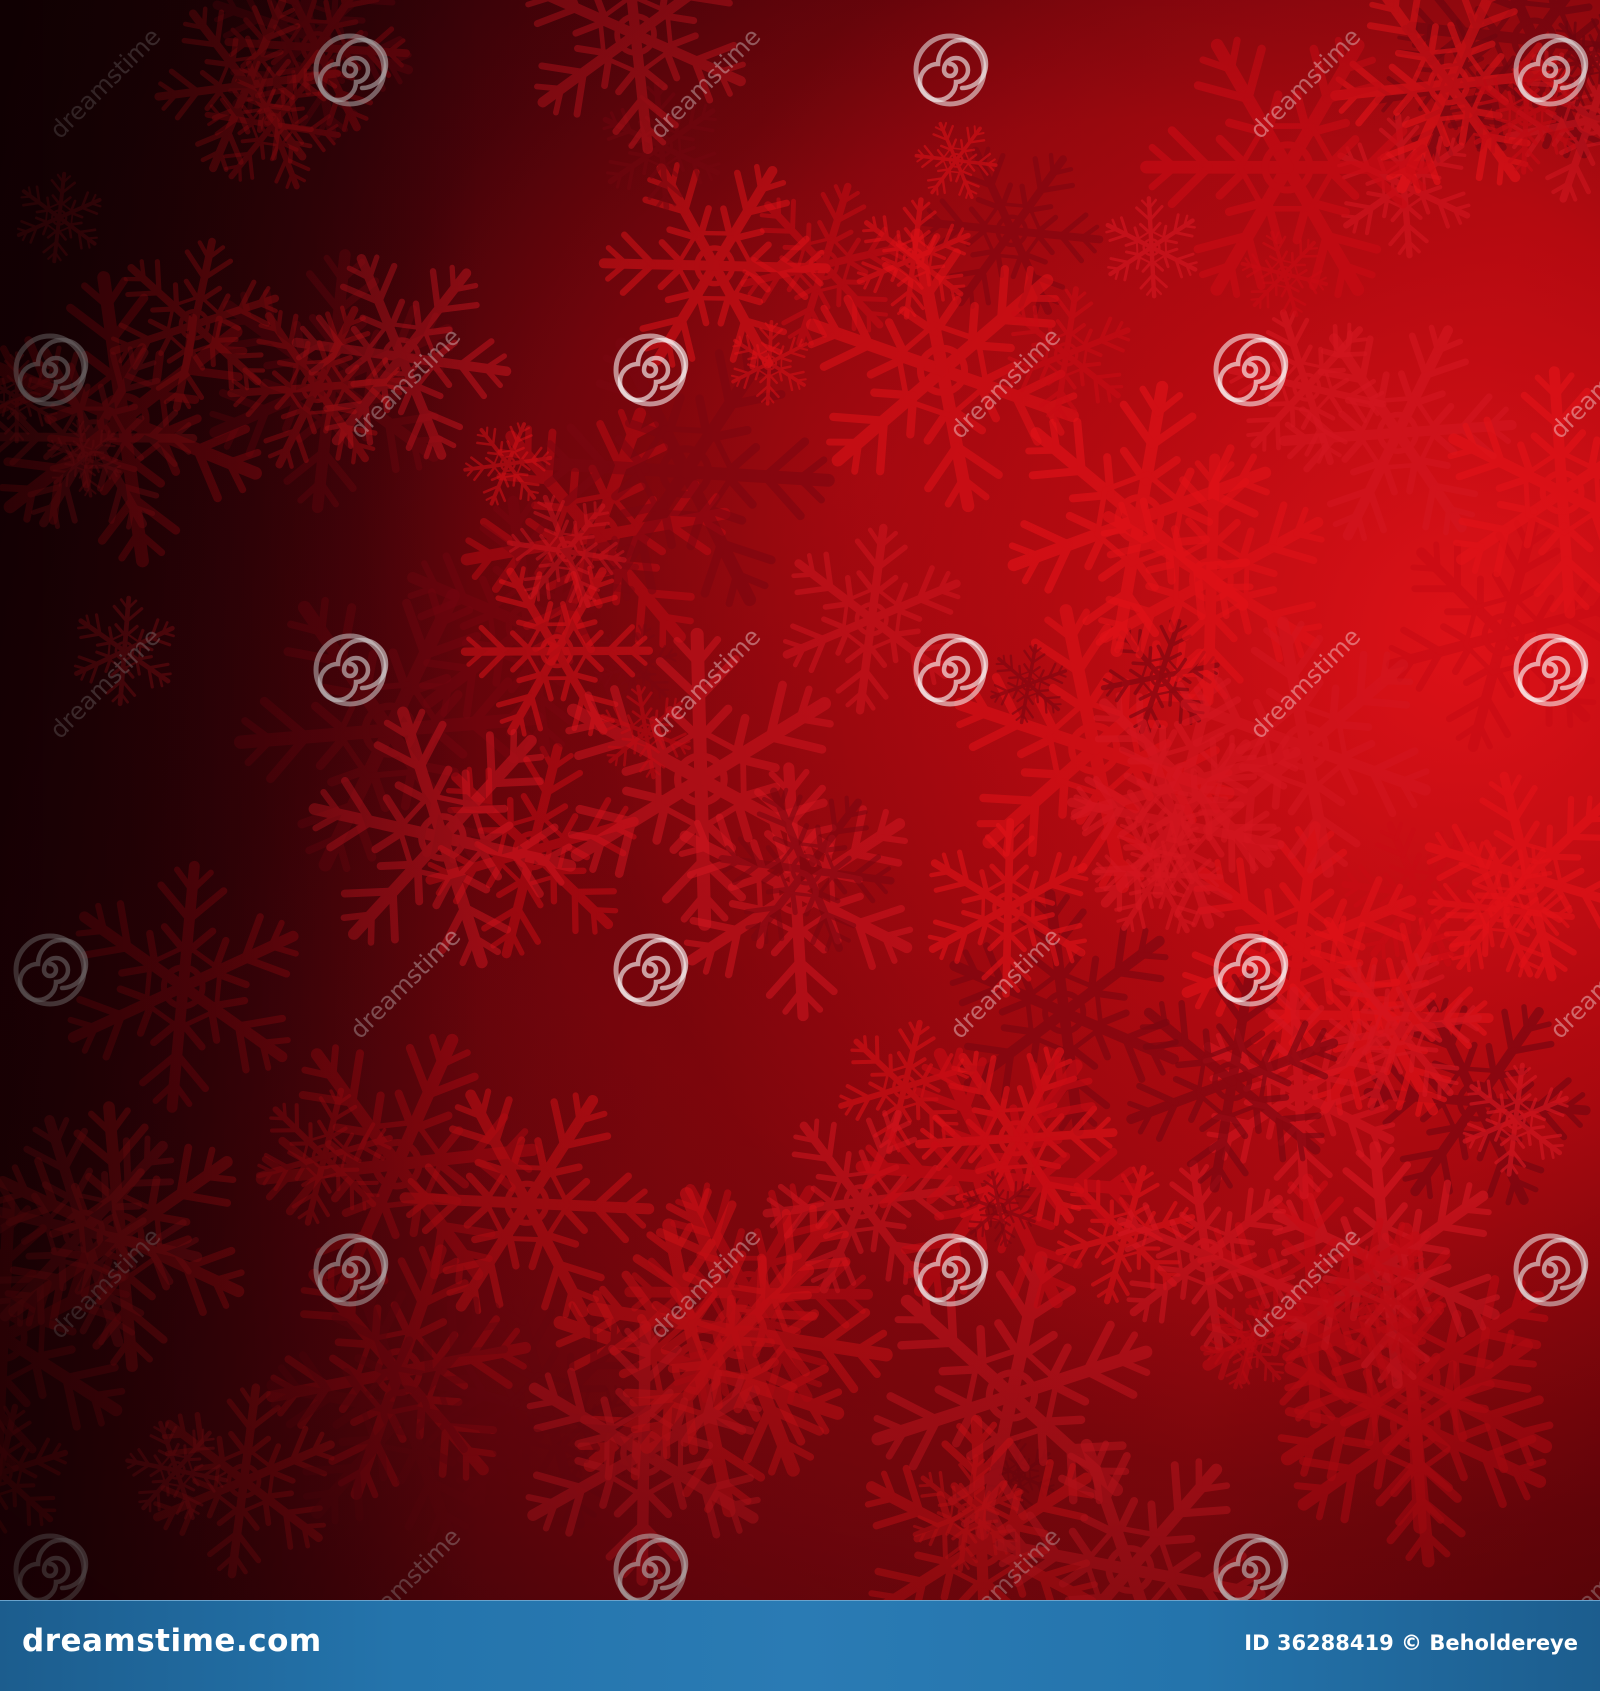 This screenshot has width=1600, height=1691. Describe the element at coordinates (1503, 1643) in the screenshot. I see `author-name: Beholdereye` at that location.